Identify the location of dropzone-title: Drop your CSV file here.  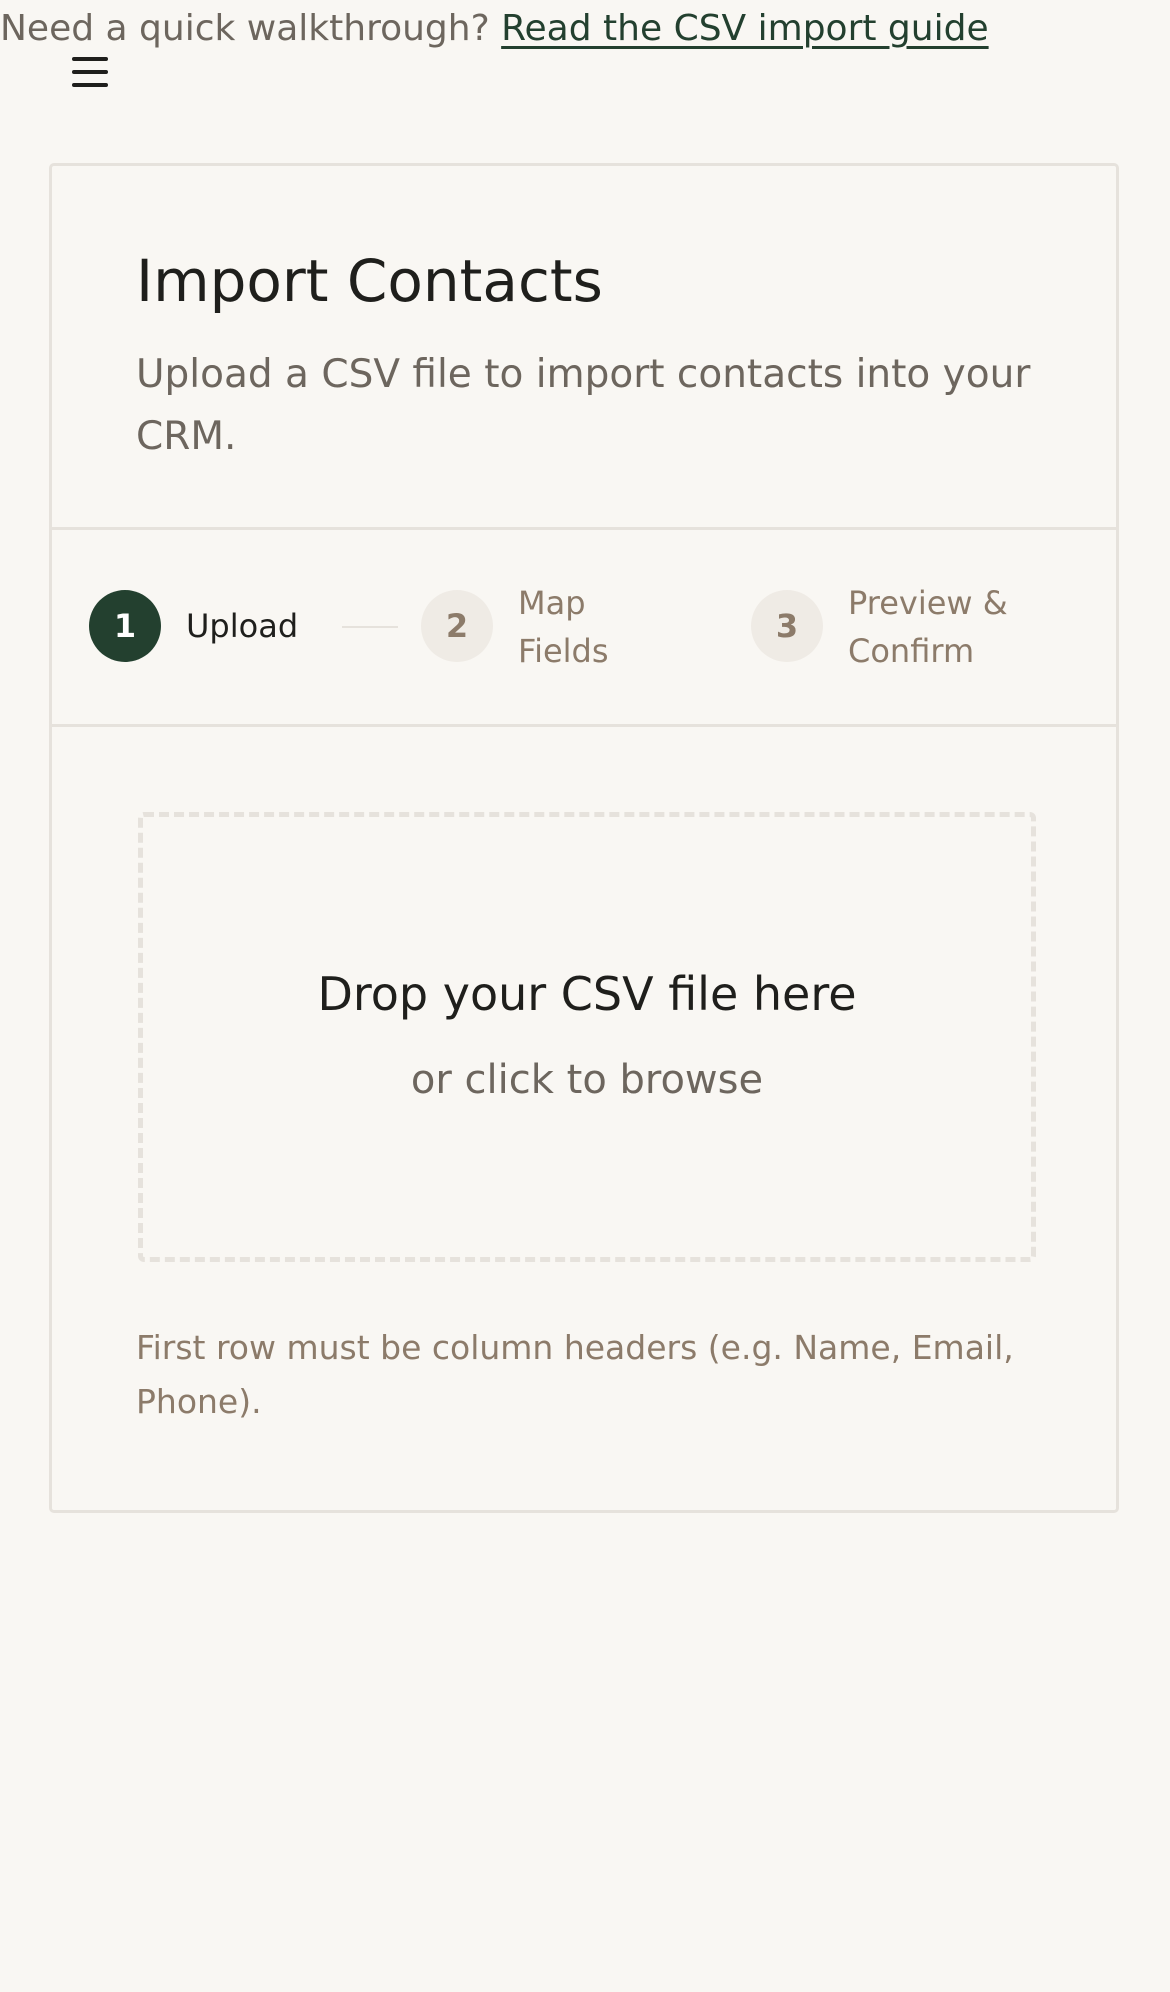
(587, 994).